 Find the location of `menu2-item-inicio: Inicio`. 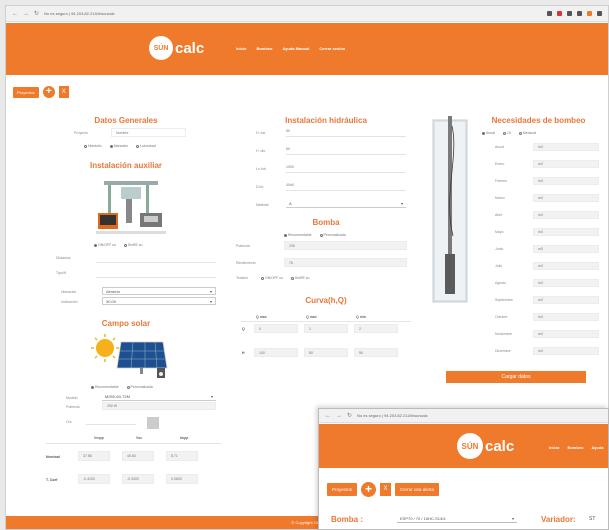

menu2-item-inicio: Inicio is located at coordinates (554, 447).